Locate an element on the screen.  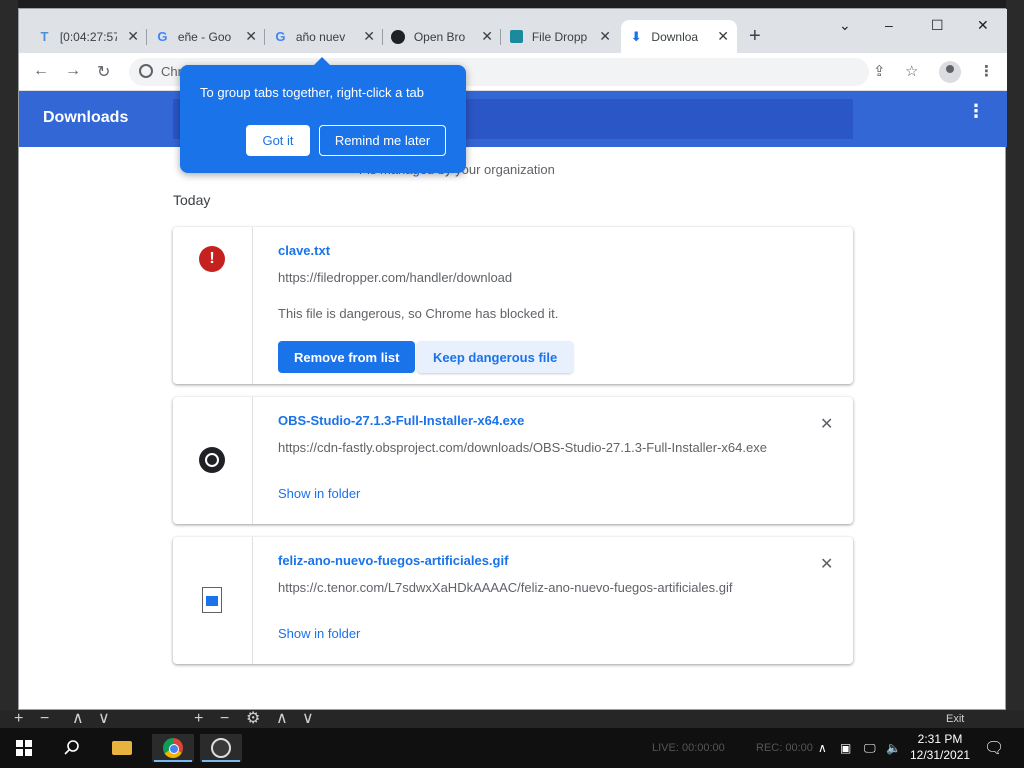
profile-avatar is located at coordinates (950, 72).